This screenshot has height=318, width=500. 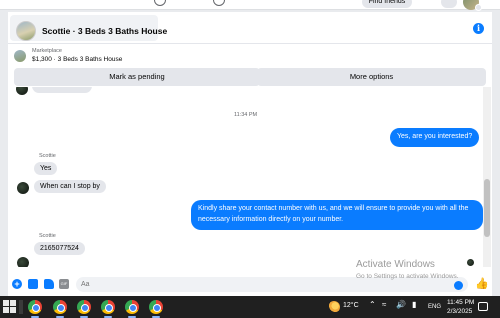 I want to click on plus-icon: +, so click(x=17, y=284).